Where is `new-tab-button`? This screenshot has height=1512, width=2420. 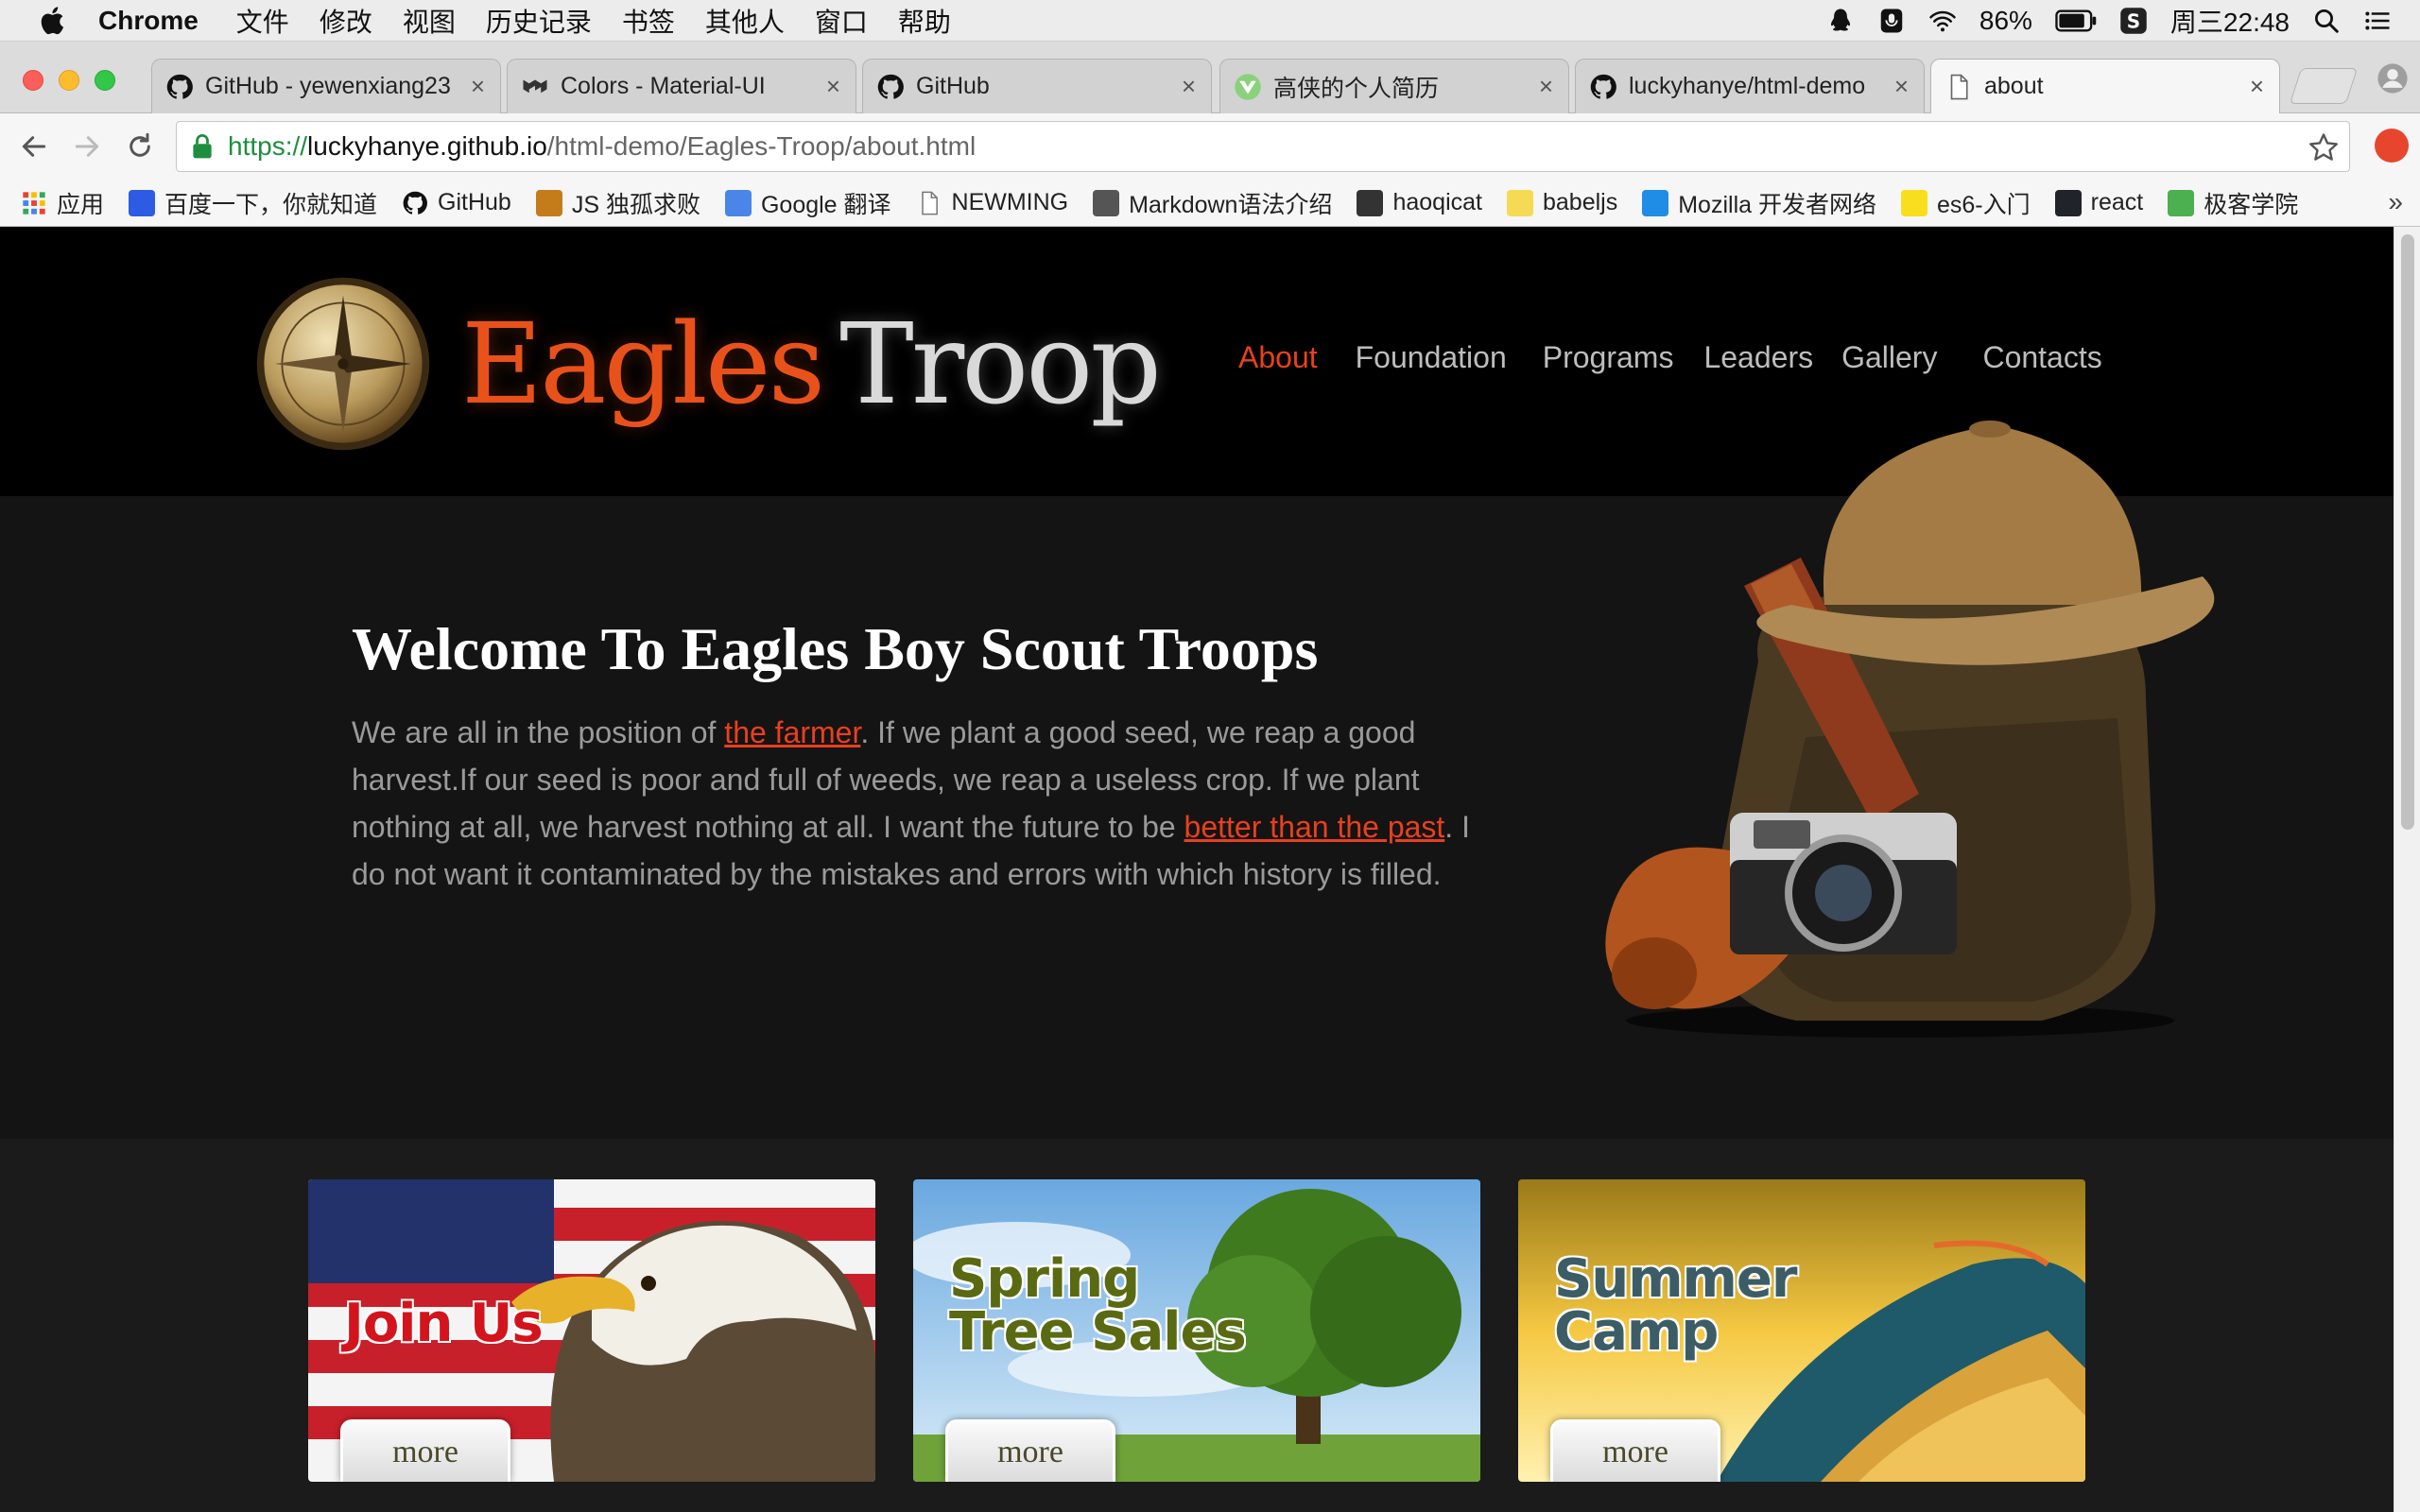 new-tab-button is located at coordinates (2324, 86).